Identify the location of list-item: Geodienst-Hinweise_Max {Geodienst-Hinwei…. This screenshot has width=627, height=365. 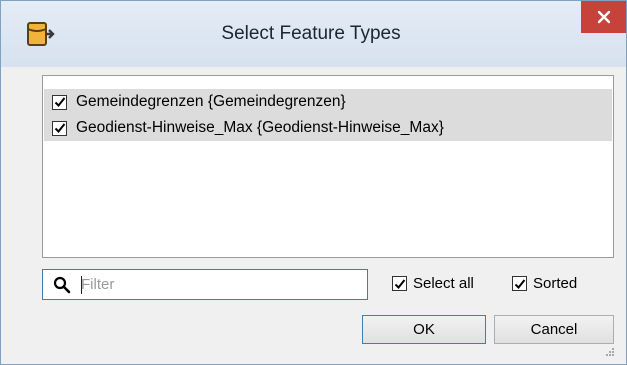
(328, 128).